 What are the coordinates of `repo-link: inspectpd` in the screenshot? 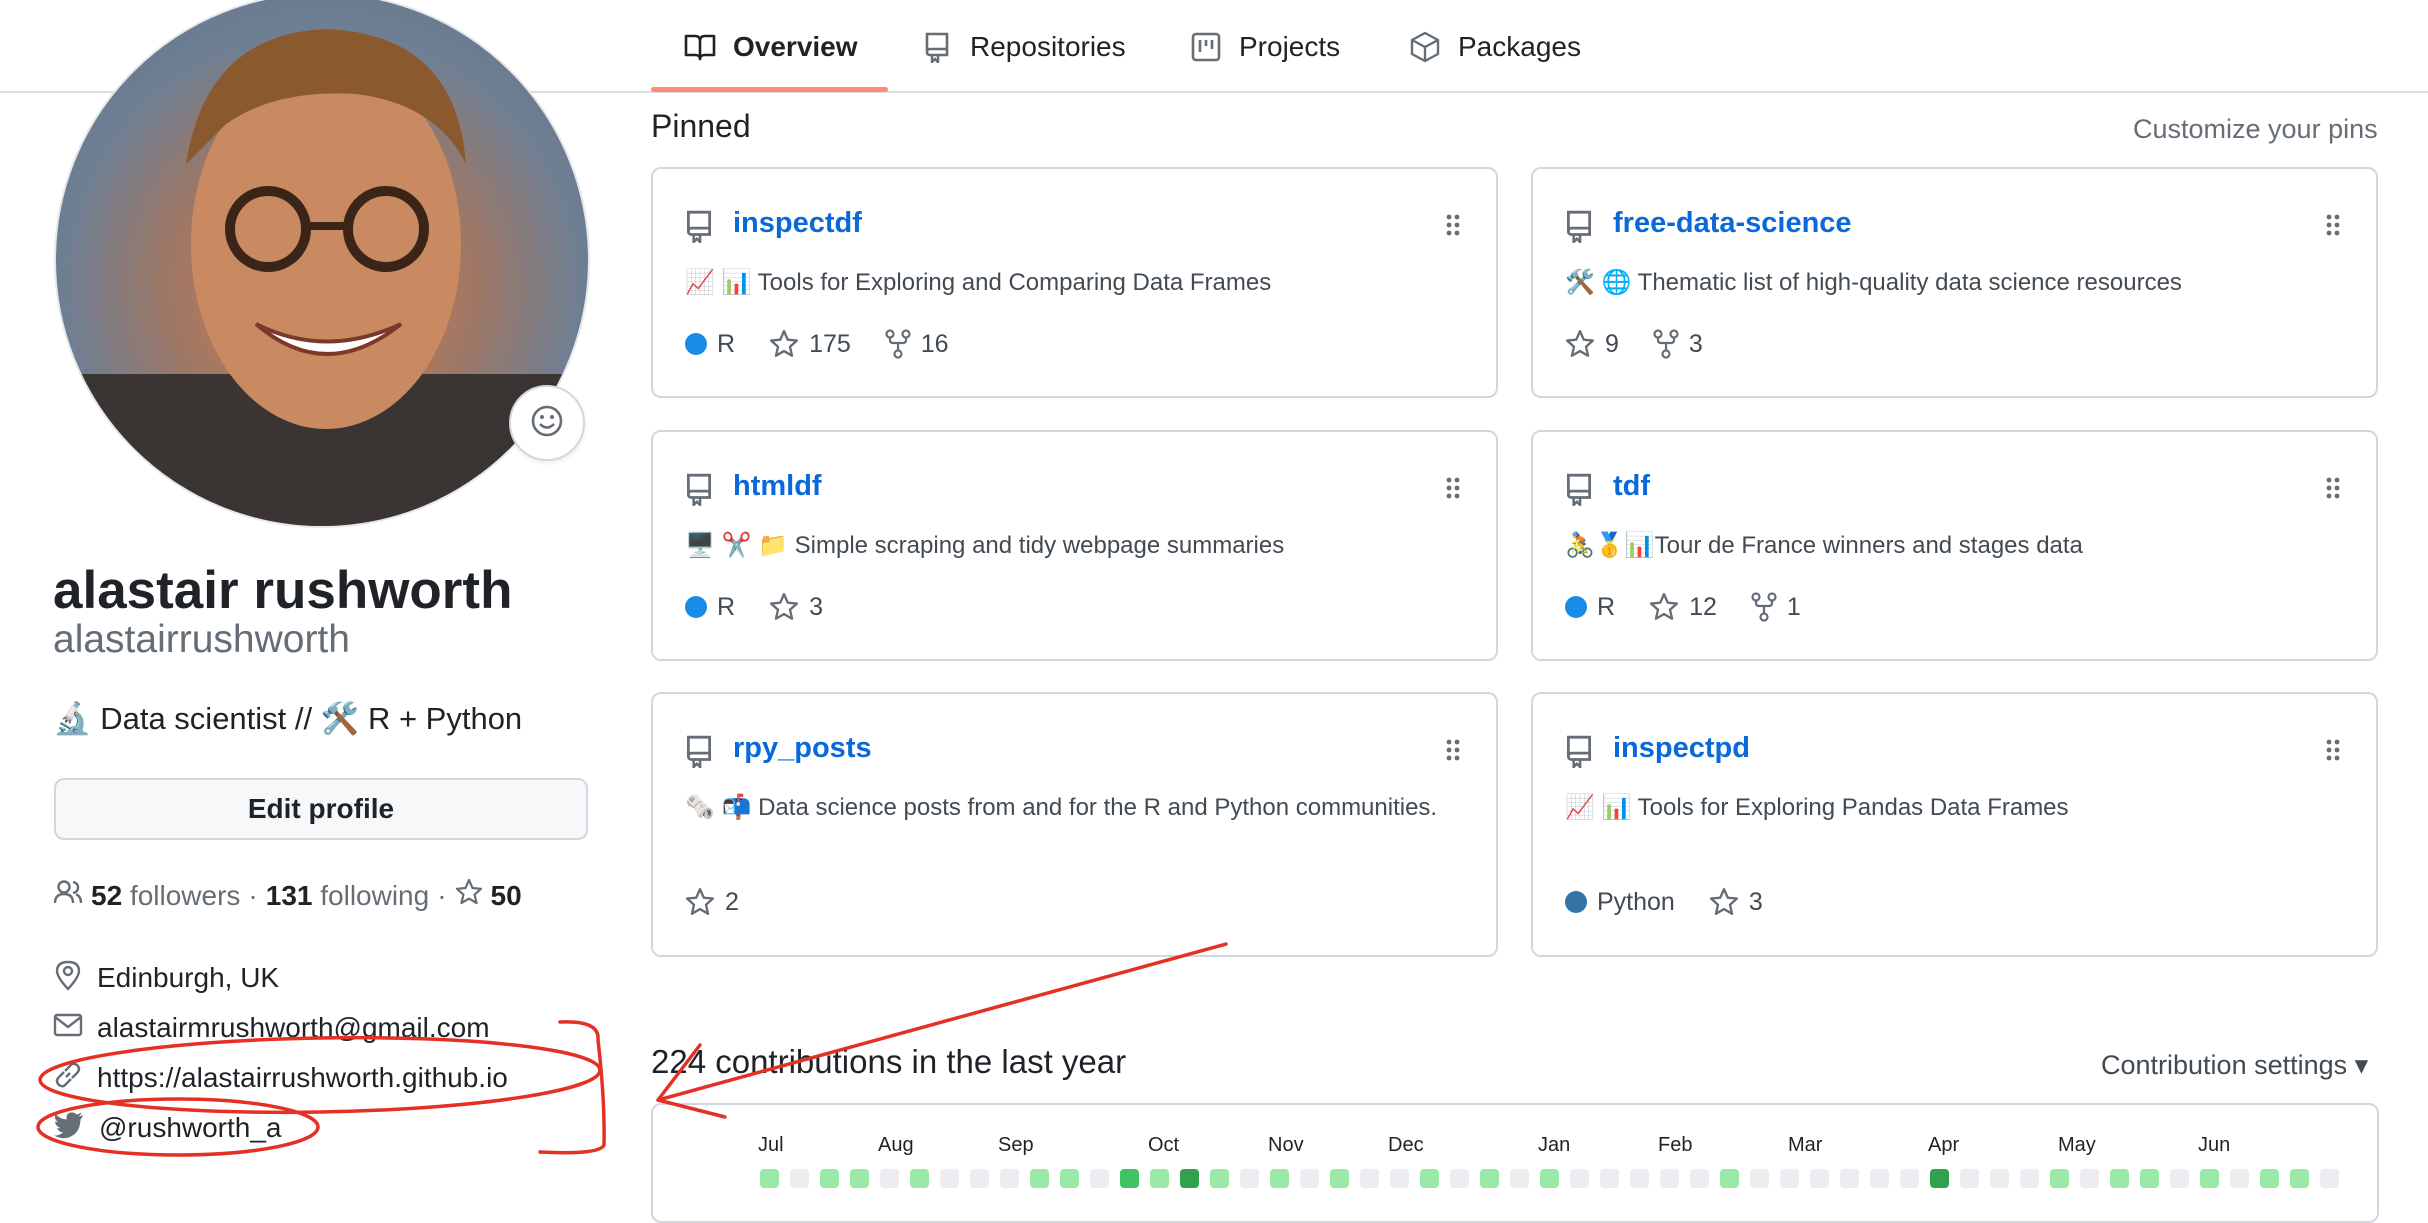 It's located at (1681, 748).